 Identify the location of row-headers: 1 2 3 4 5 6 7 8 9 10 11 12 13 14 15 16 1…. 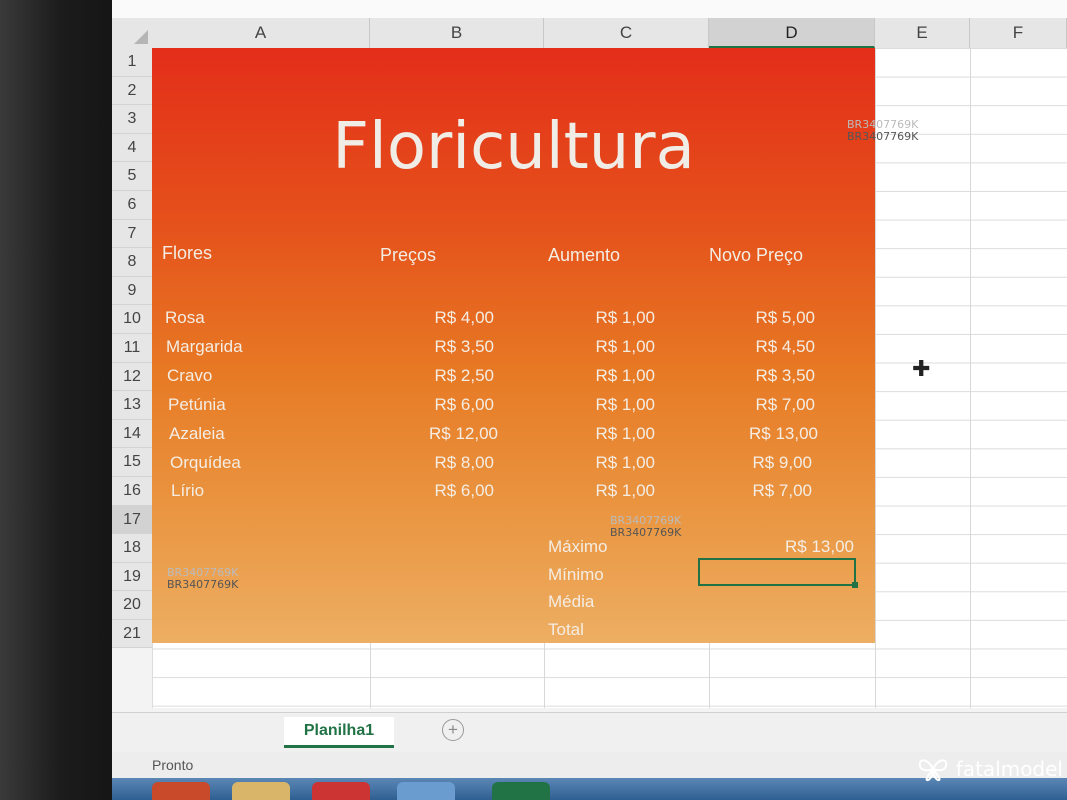
(132, 348).